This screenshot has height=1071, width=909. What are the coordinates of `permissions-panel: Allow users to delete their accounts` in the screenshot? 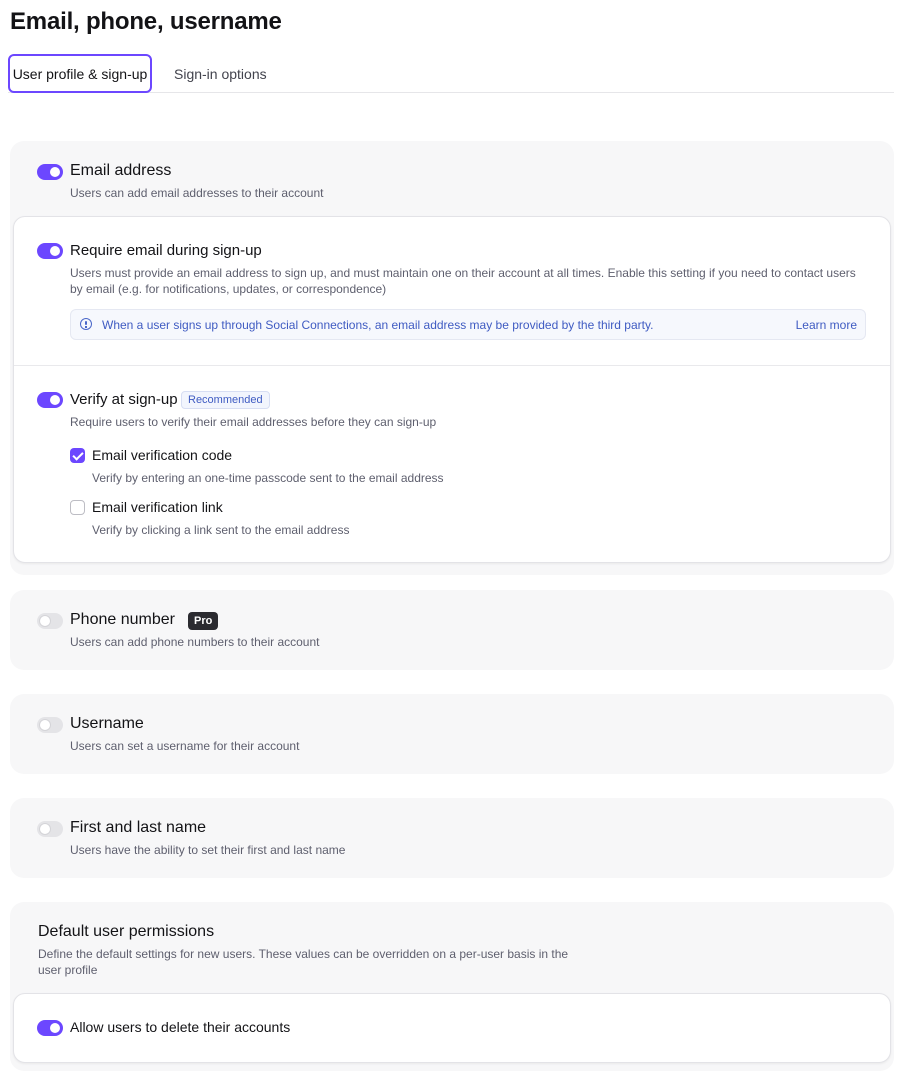 It's located at (452, 1028).